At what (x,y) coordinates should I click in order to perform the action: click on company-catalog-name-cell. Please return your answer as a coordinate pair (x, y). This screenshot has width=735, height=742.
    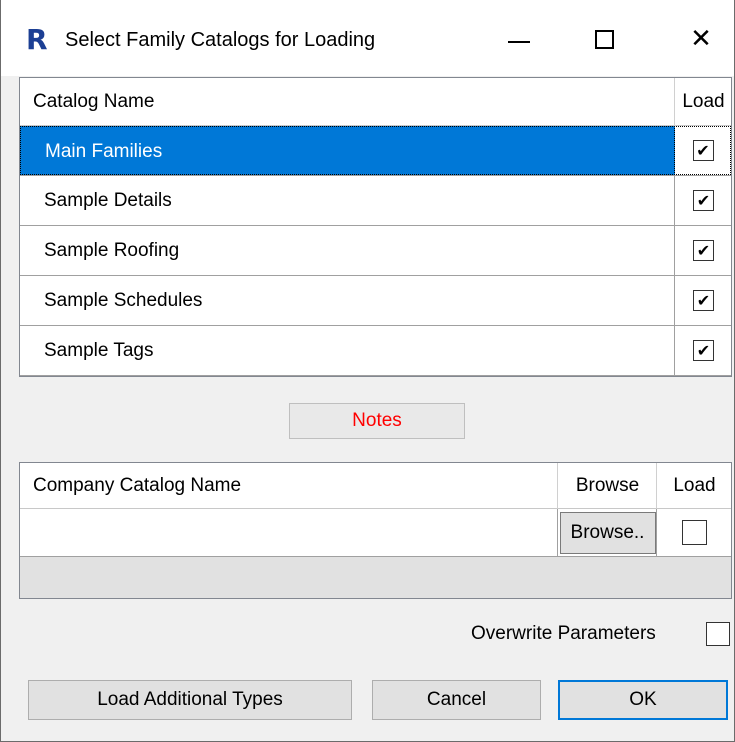
    Looking at the image, I should click on (289, 532).